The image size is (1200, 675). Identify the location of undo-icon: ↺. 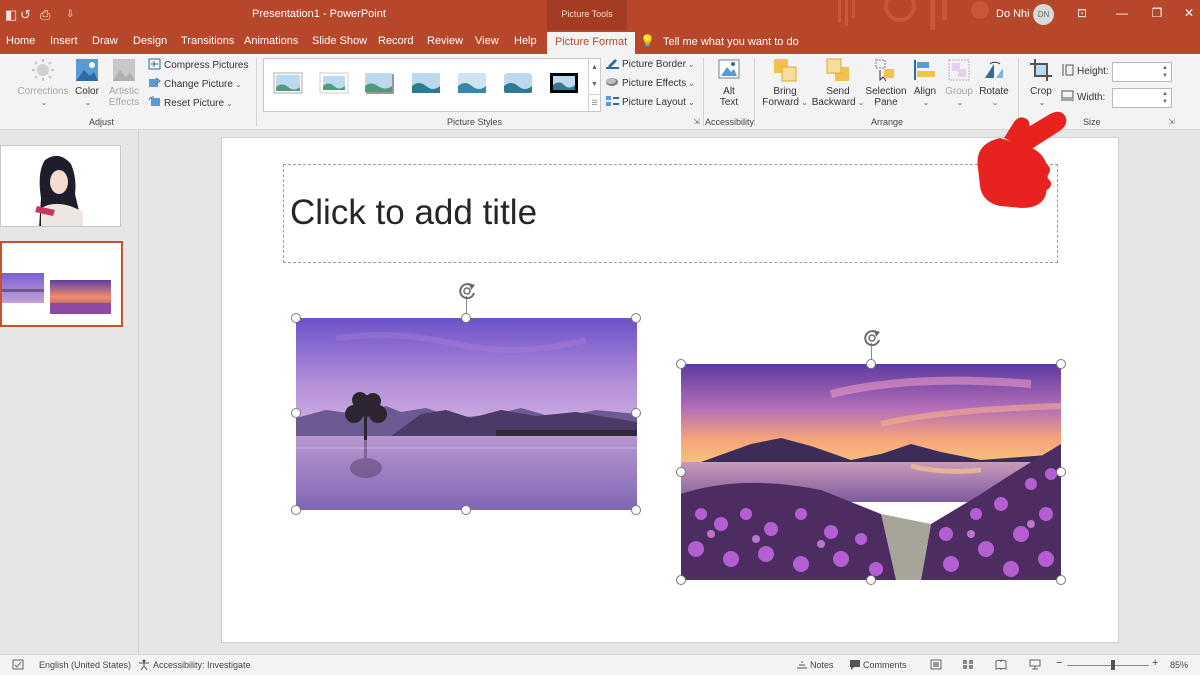
(25, 15).